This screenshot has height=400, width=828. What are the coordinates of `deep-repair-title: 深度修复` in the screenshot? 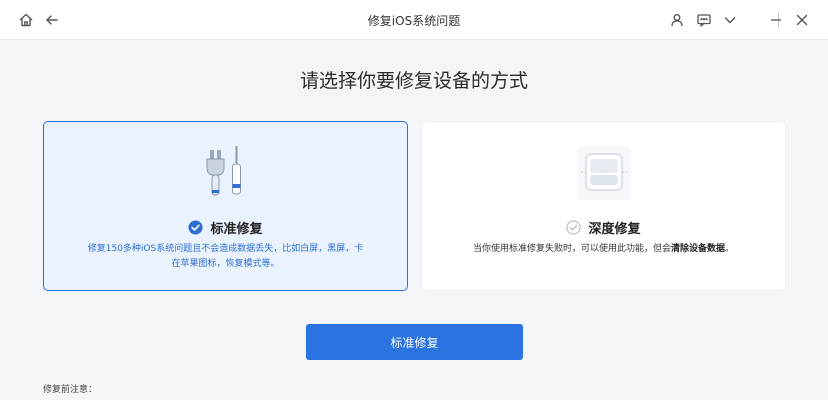 It's located at (614, 229).